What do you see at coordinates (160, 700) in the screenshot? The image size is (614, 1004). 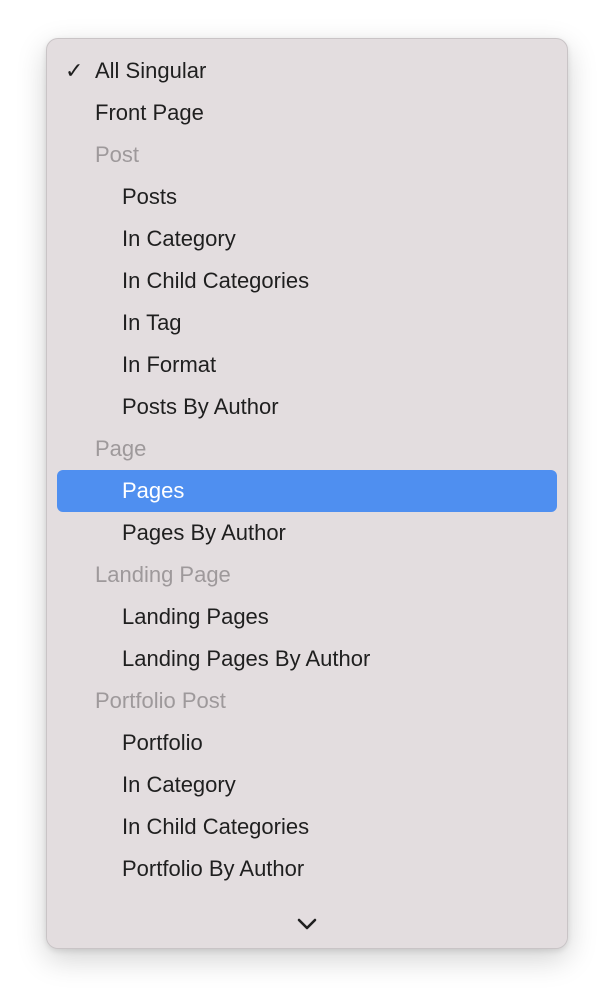 I see `section-header-label: Portfolio Post` at bounding box center [160, 700].